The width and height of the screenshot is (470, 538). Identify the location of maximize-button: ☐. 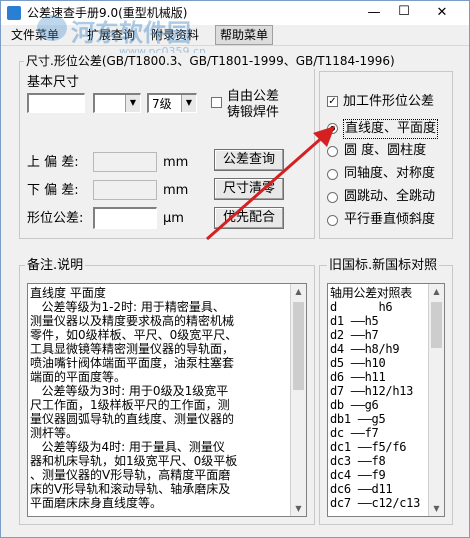
(404, 12).